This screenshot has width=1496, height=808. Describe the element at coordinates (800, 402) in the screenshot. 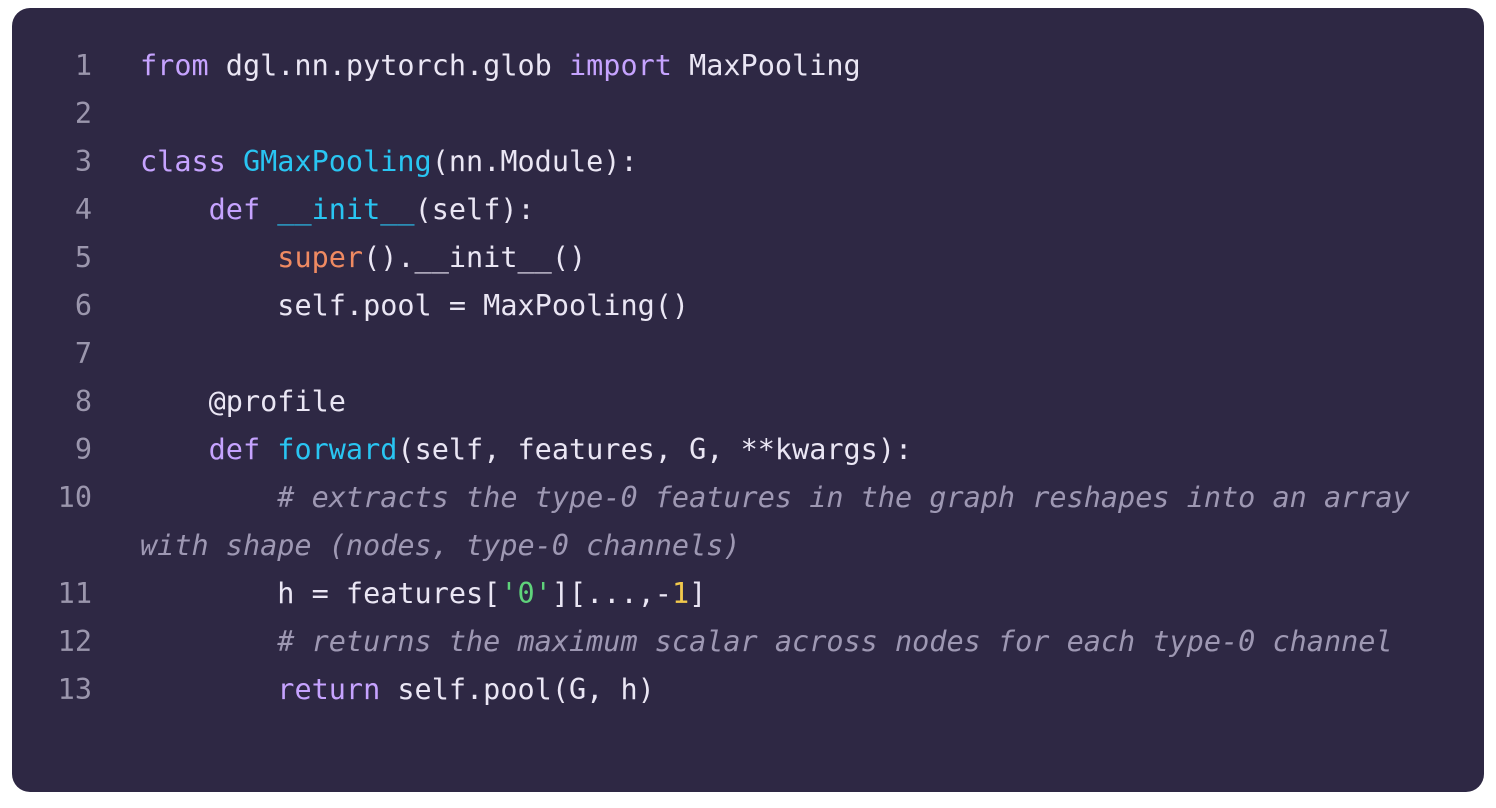

I see `code-text: @profile` at that location.